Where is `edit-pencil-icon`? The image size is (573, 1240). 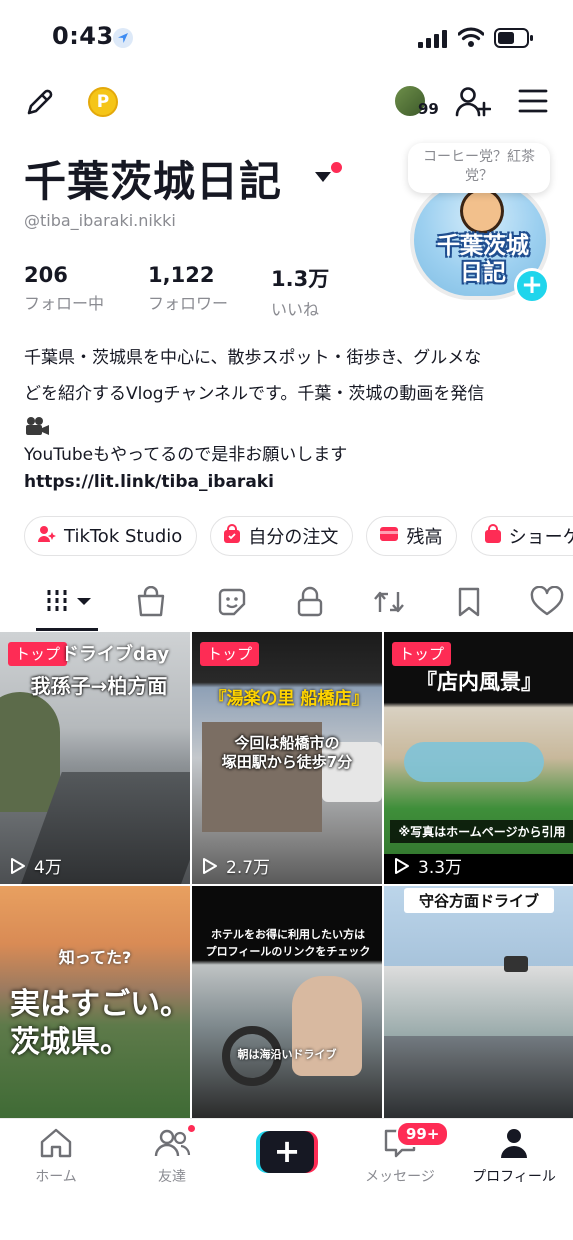 edit-pencil-icon is located at coordinates (40, 102).